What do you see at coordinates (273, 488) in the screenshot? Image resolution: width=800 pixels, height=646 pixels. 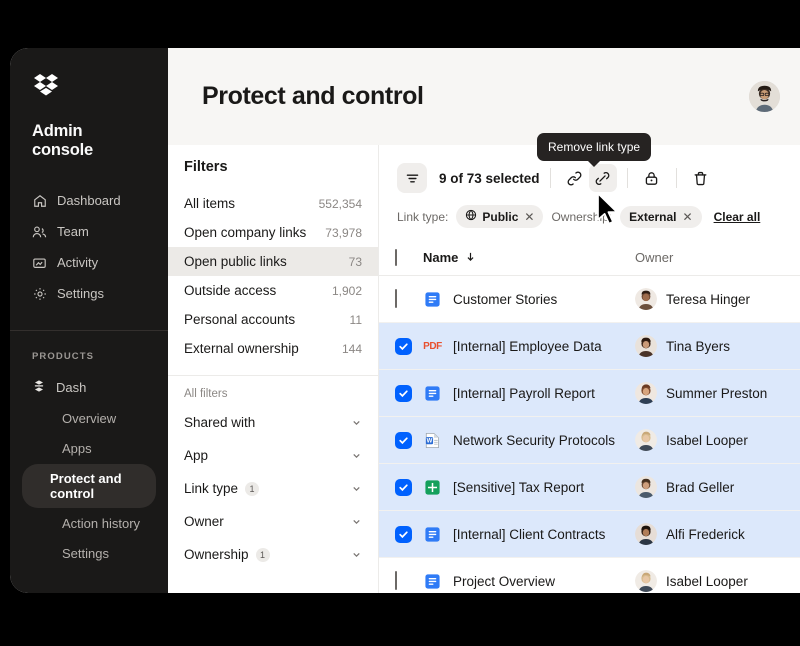 I see `accordion-link-type: Link type 1` at bounding box center [273, 488].